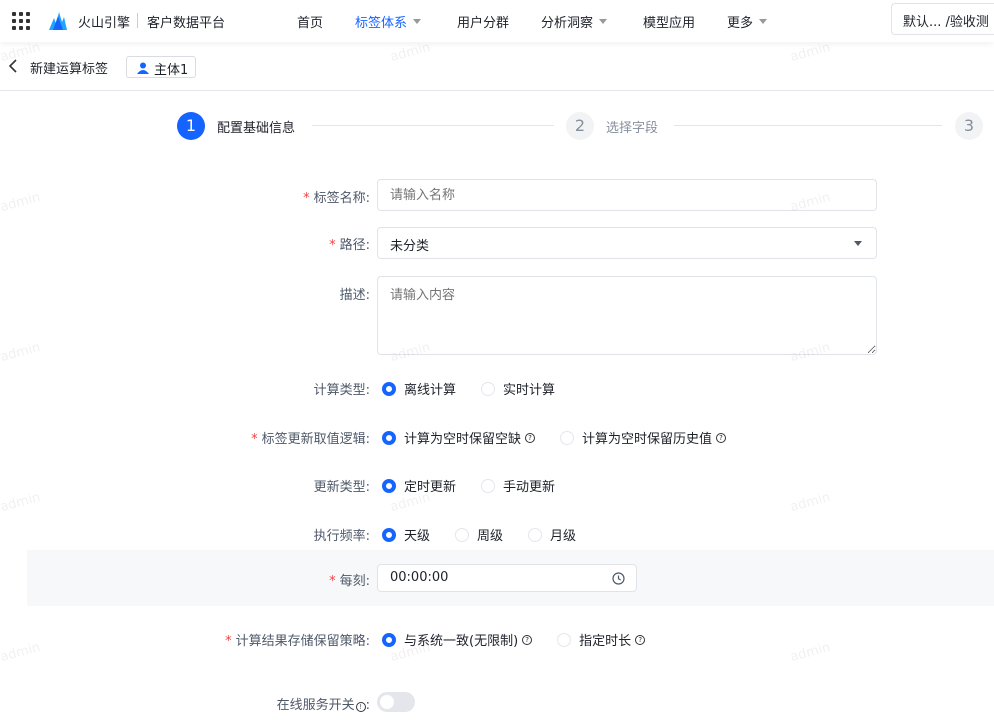 The width and height of the screenshot is (994, 726). I want to click on calc-type-radio-group: 离线计算 实时计算, so click(481, 388).